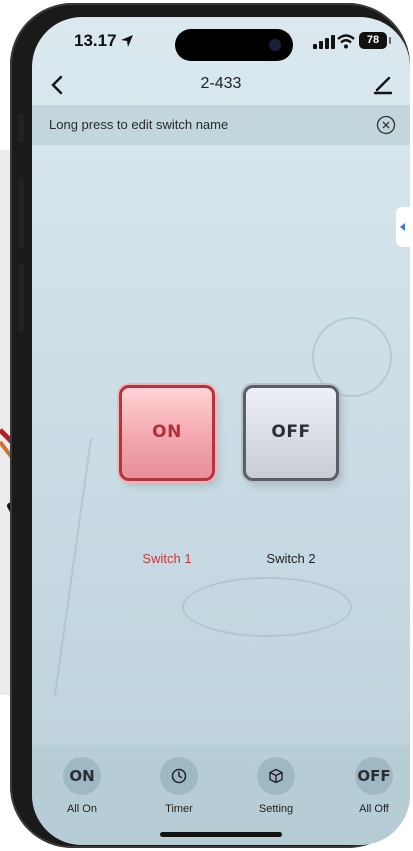 Image resolution: width=413 pixels, height=851 pixels. I want to click on timer-icon-wrap, so click(179, 776).